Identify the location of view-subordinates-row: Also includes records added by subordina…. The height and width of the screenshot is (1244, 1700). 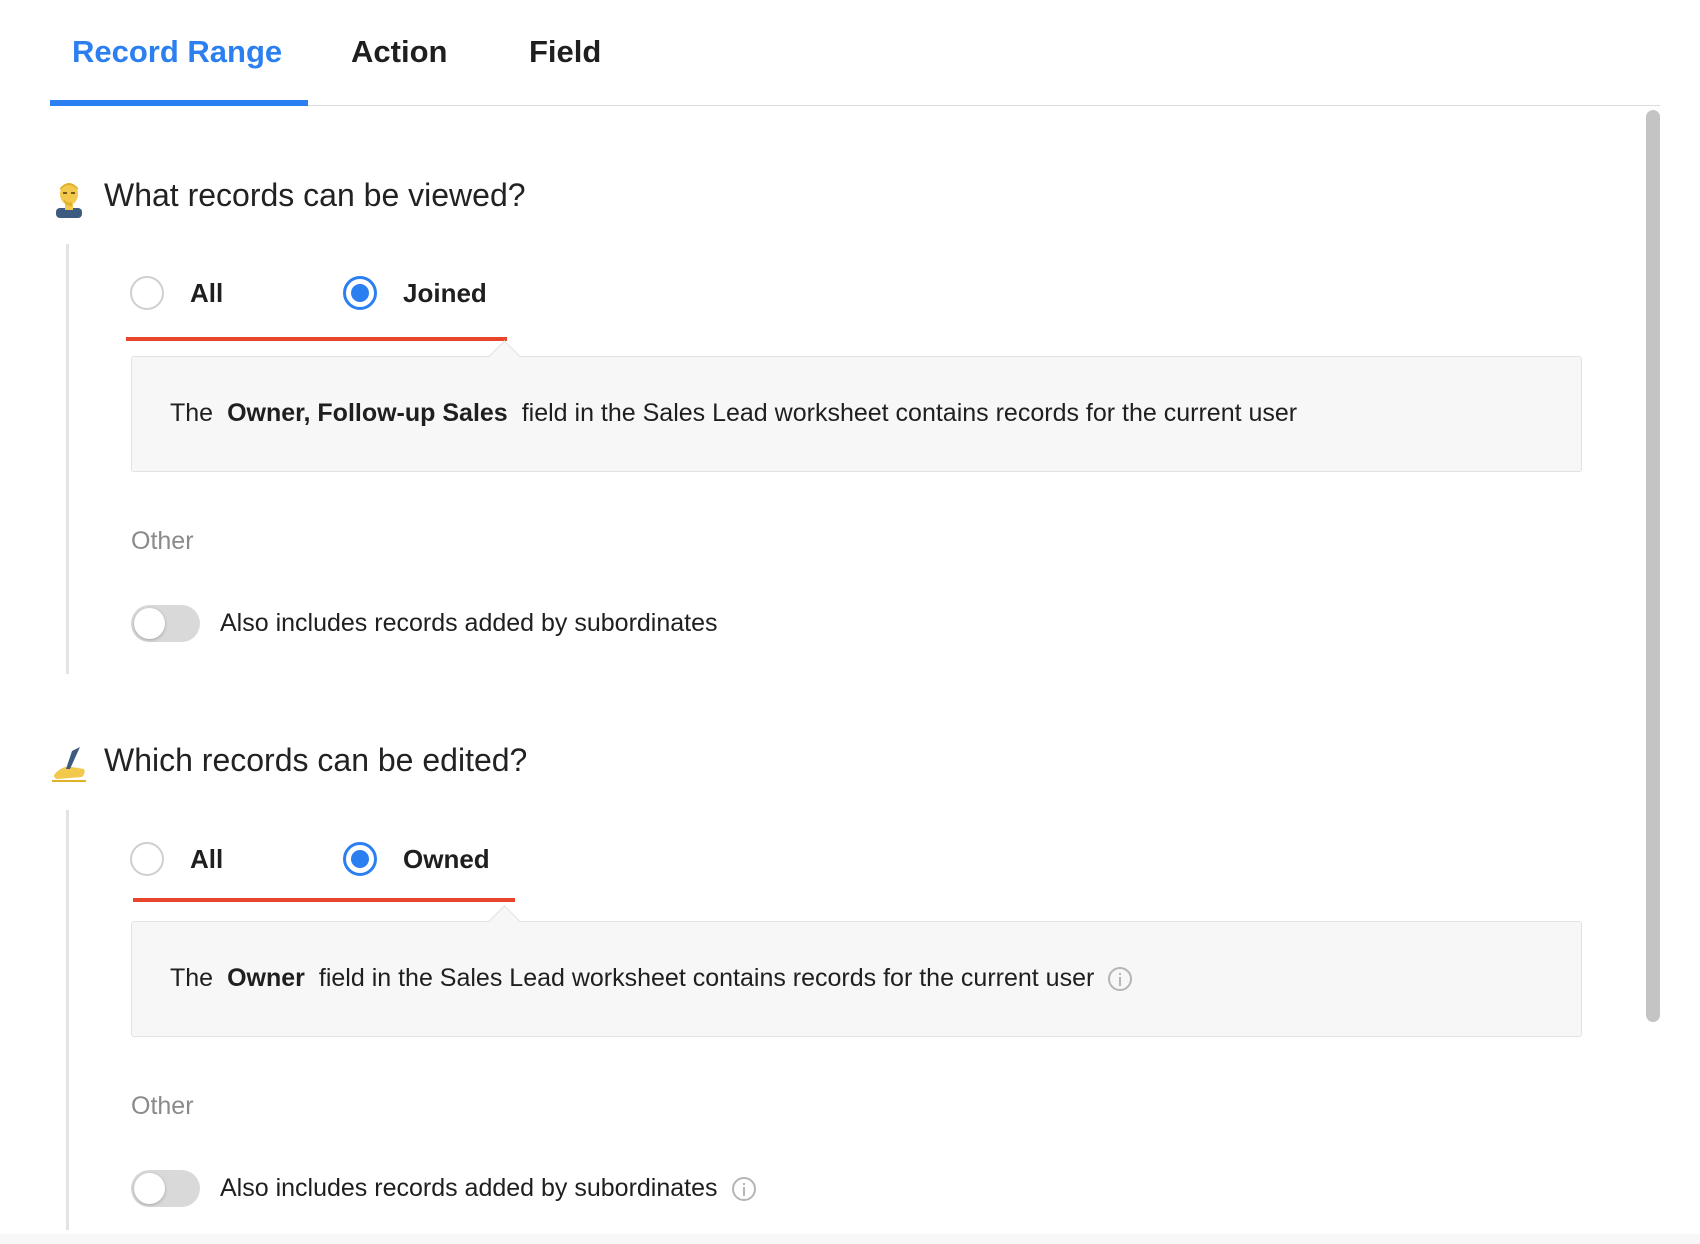
(424, 623).